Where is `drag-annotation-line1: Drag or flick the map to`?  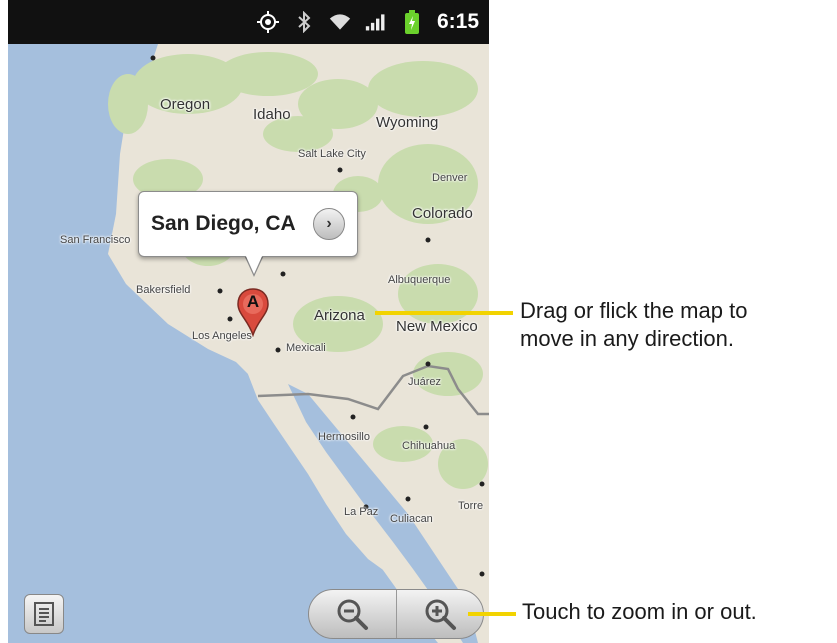 drag-annotation-line1: Drag or flick the map to is located at coordinates (634, 310).